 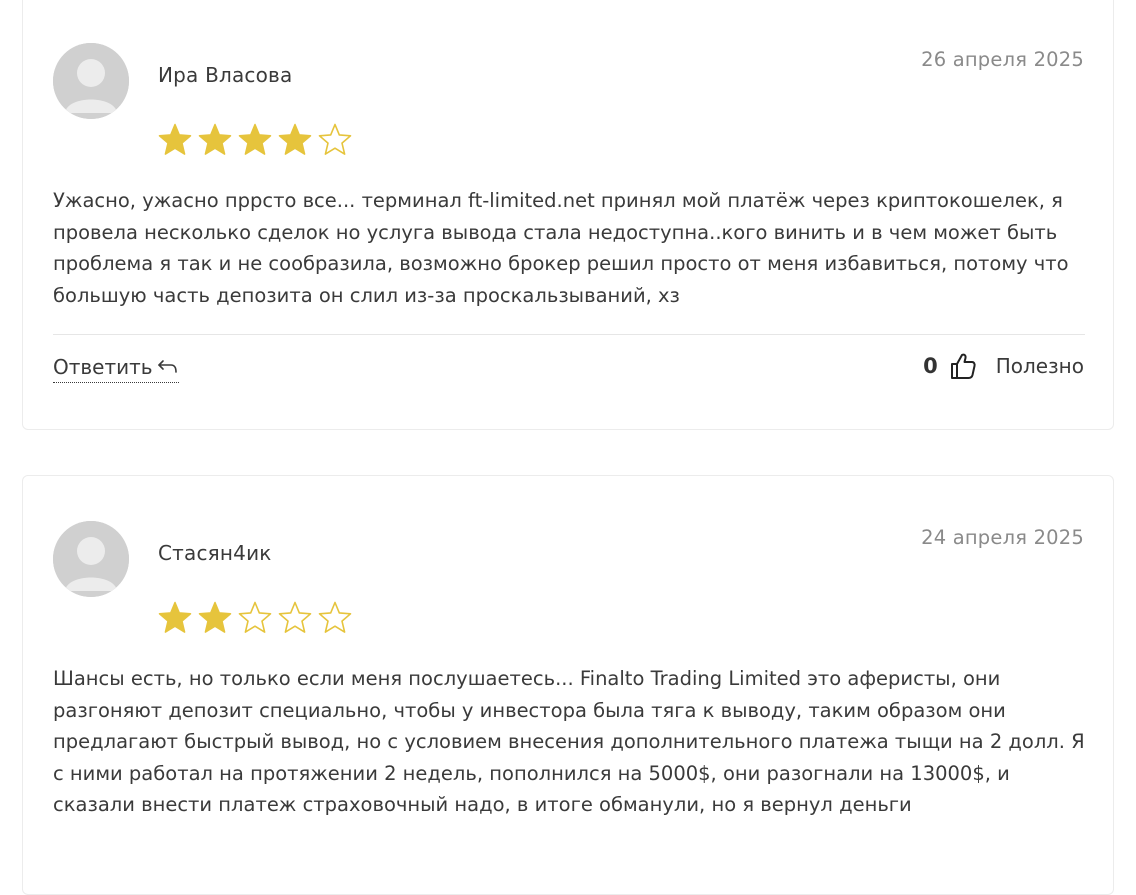 What do you see at coordinates (1002, 59) in the screenshot?
I see `review-date: 26 апреля 2025` at bounding box center [1002, 59].